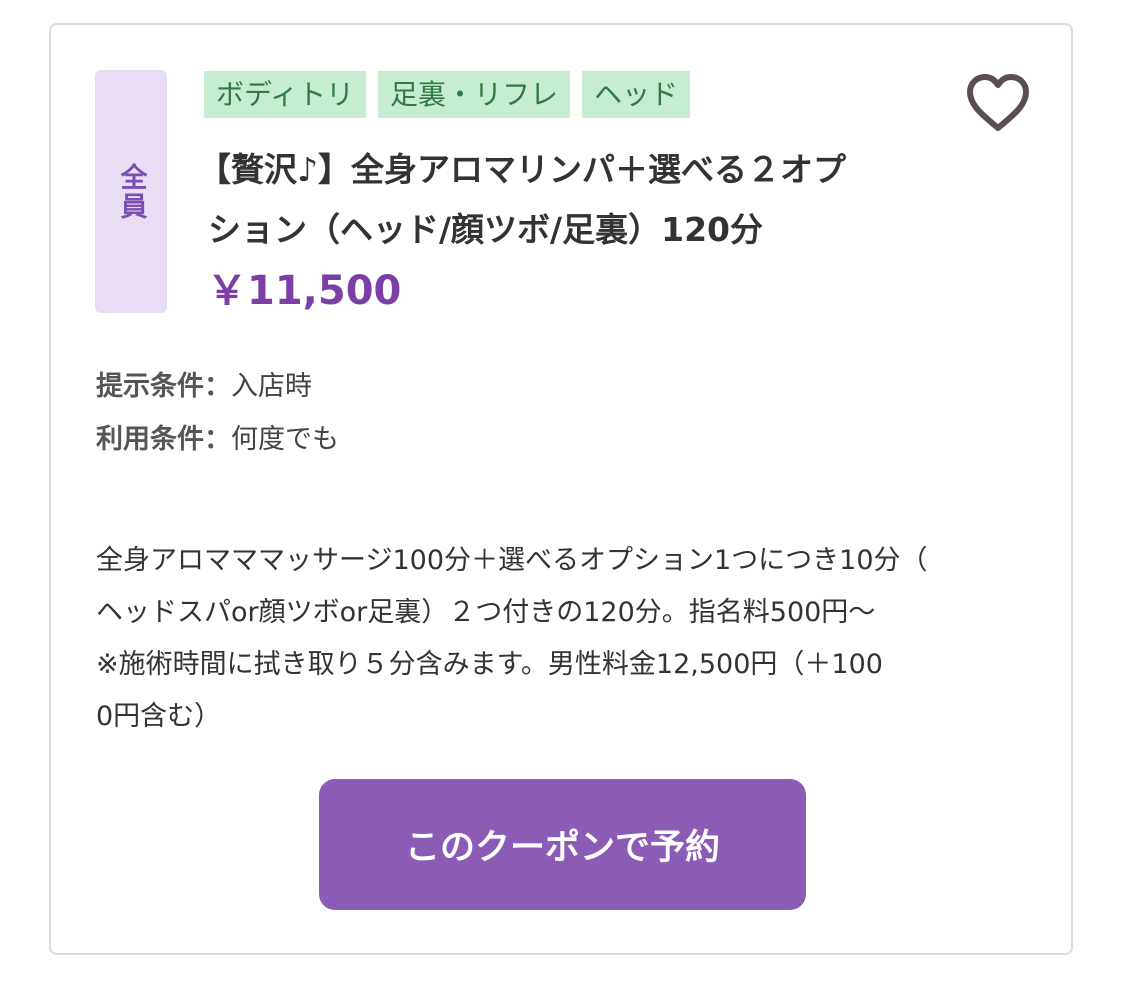  Describe the element at coordinates (489, 664) in the screenshot. I see `description-line: ※施術時間に拭き取り５分含みます。男性料金12,500円（＋100` at that location.